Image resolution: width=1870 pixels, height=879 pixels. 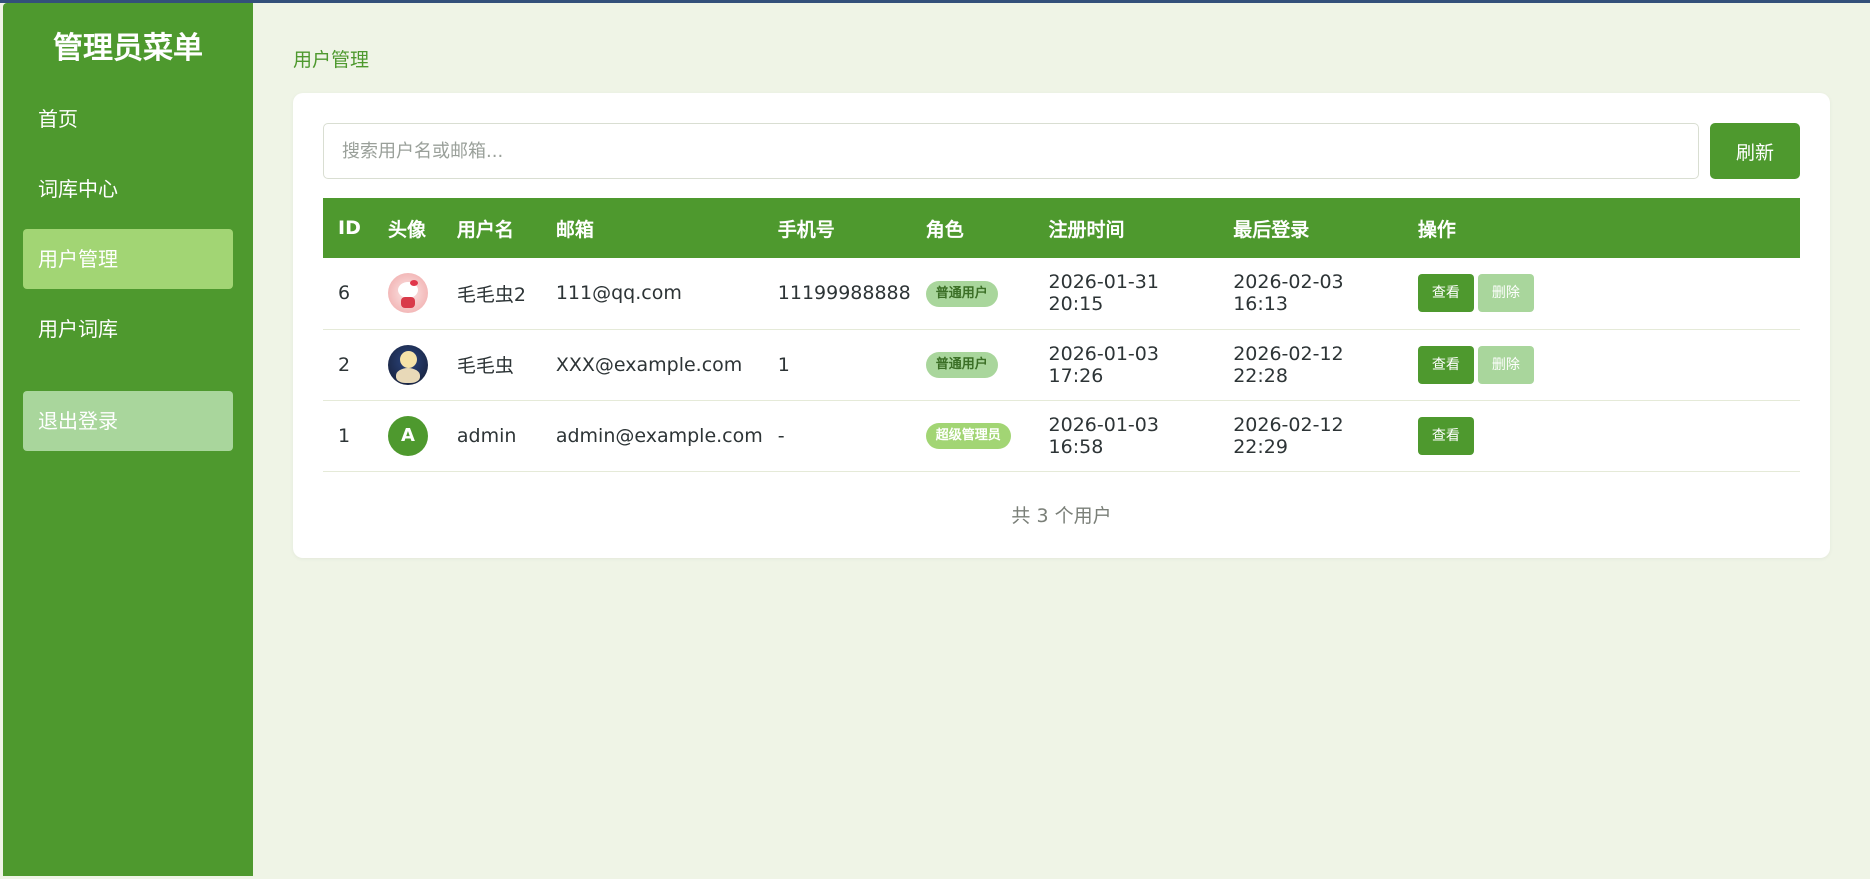 I want to click on registered-time: 2026-01-03 16:58, so click(x=1103, y=435).